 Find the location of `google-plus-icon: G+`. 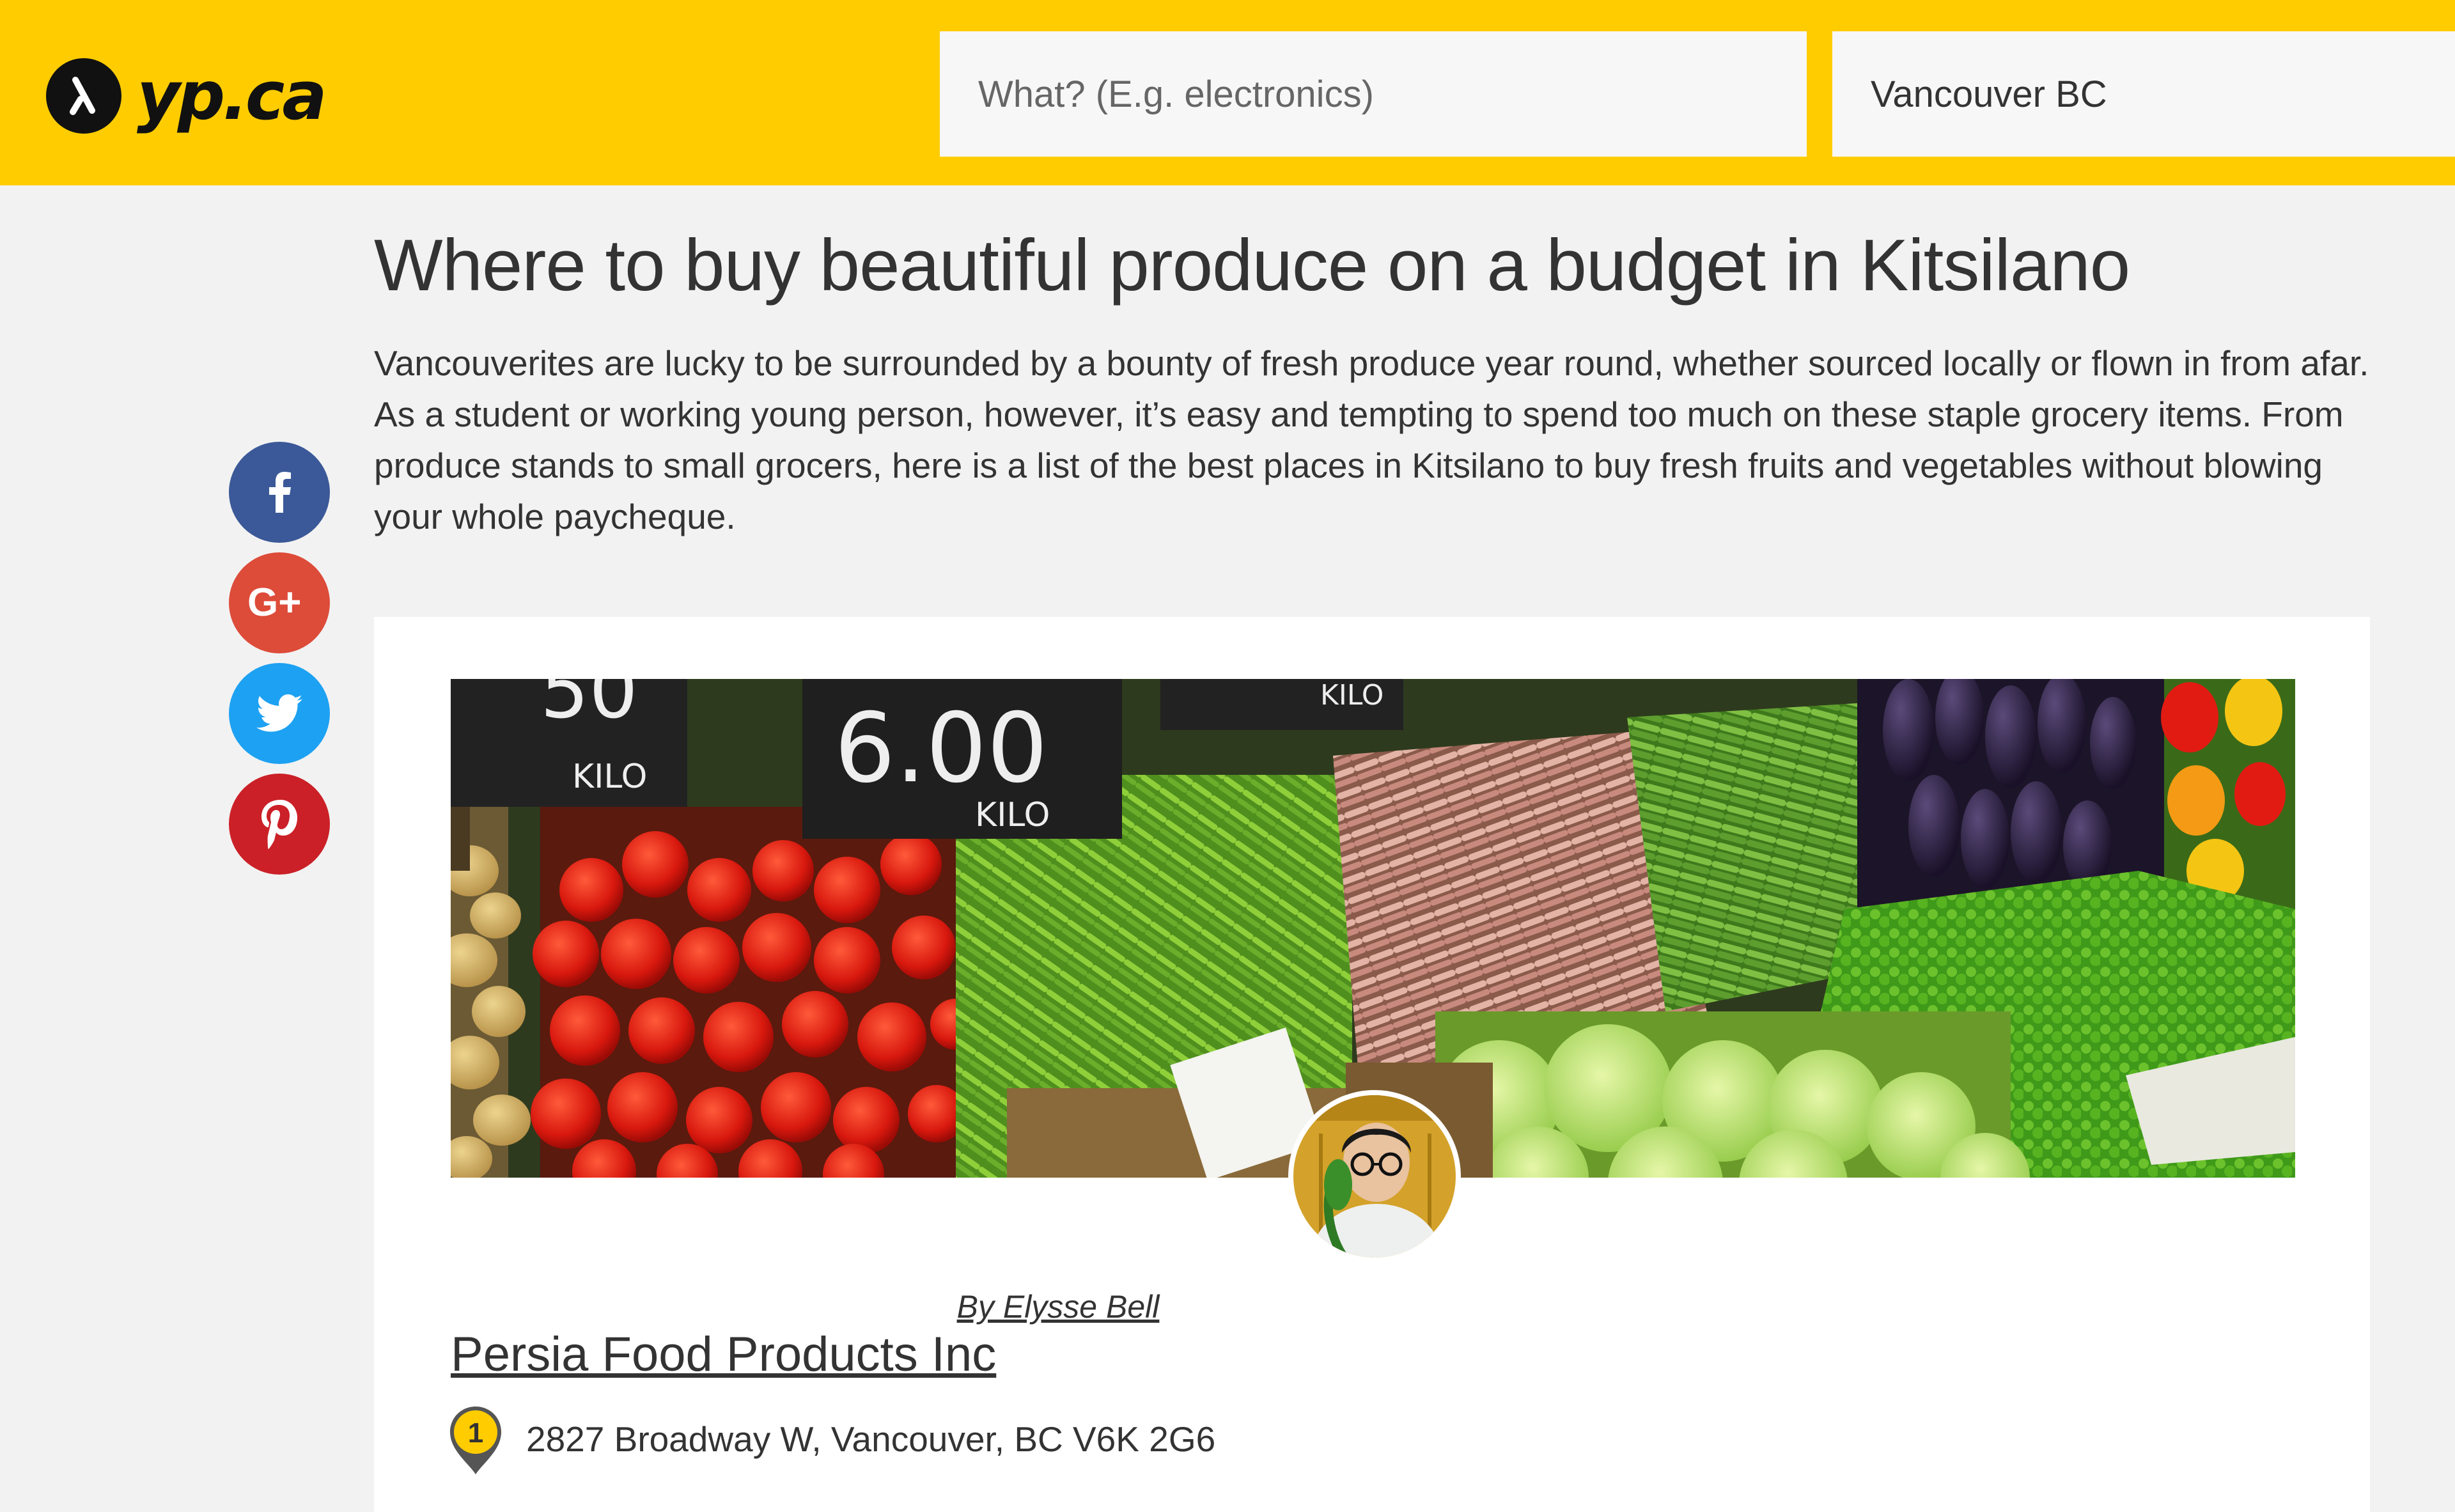

google-plus-icon: G+ is located at coordinates (274, 602).